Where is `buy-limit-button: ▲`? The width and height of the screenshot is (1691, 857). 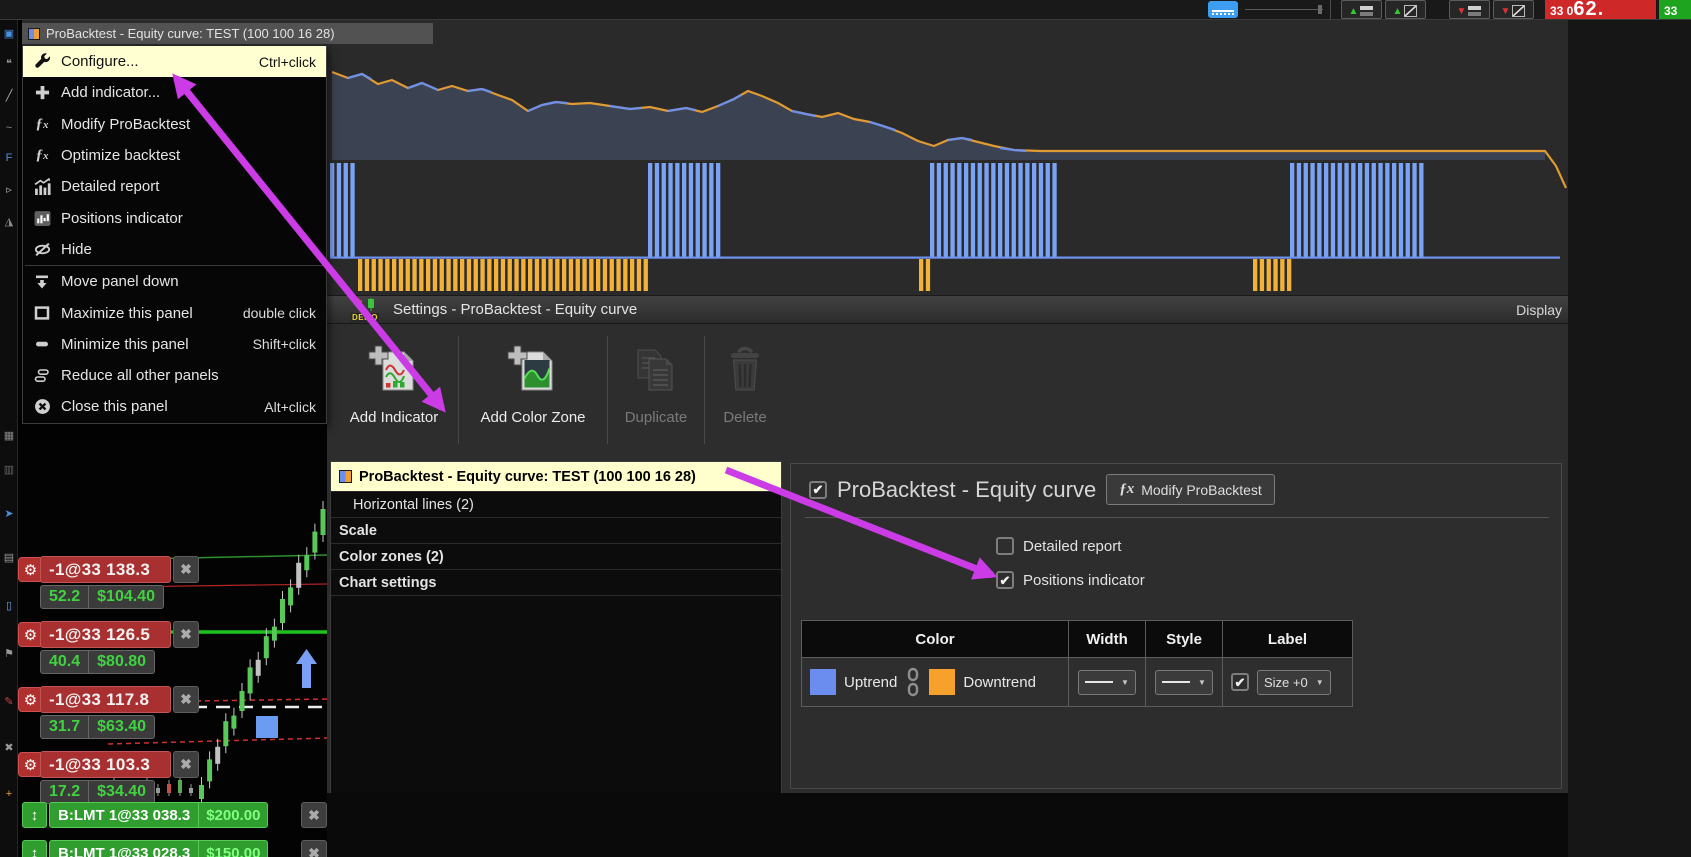
buy-limit-button: ▲ is located at coordinates (1405, 9).